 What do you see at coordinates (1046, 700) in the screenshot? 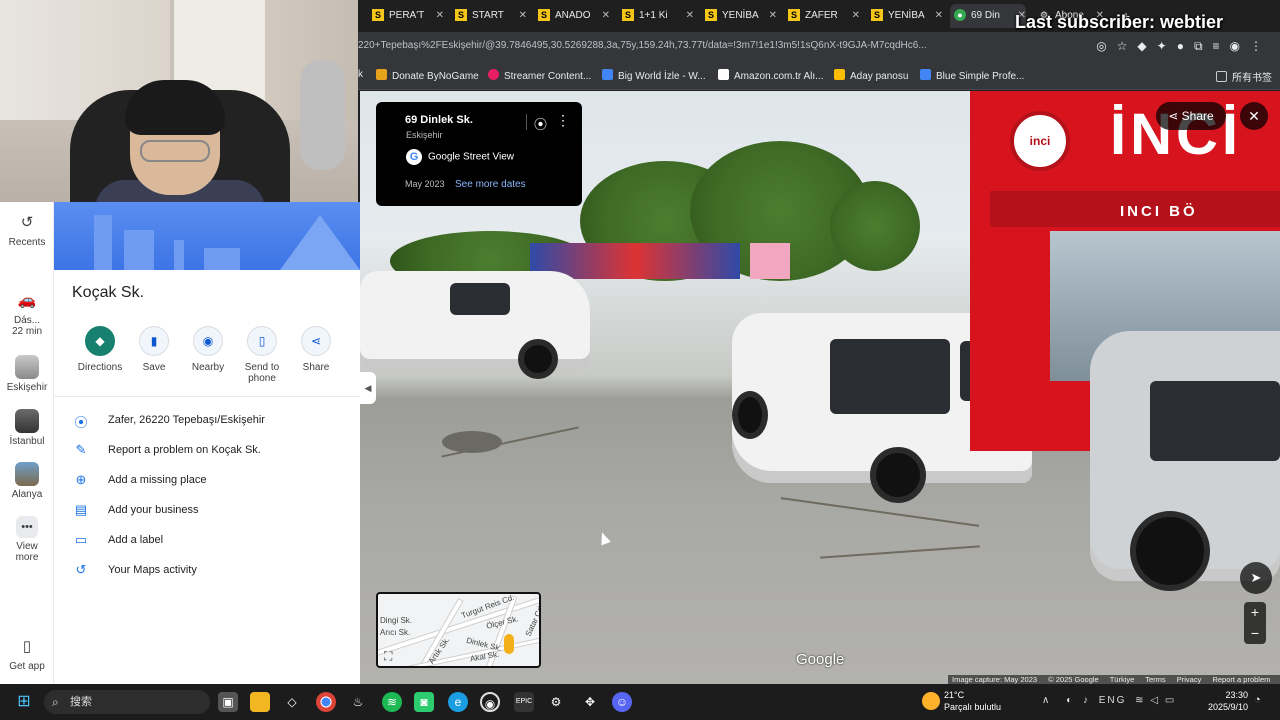
I see `chevron-up-icon: ∧` at bounding box center [1046, 700].